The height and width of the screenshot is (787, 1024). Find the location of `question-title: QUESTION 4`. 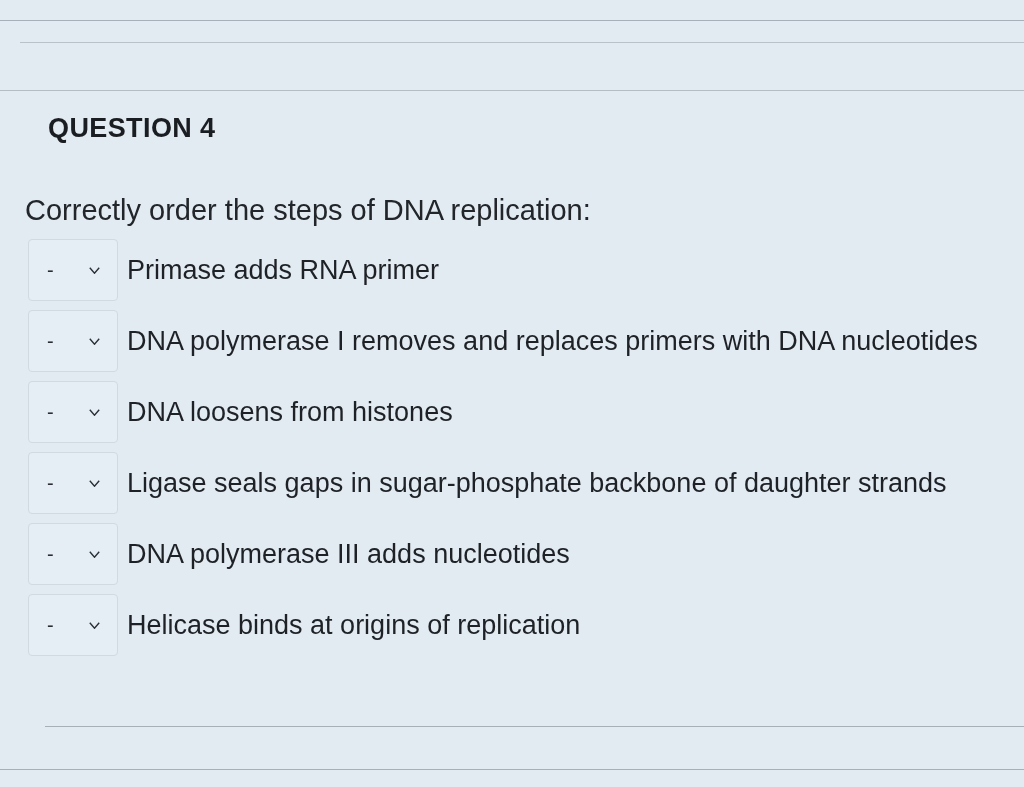

question-title: QUESTION 4 is located at coordinates (132, 128).